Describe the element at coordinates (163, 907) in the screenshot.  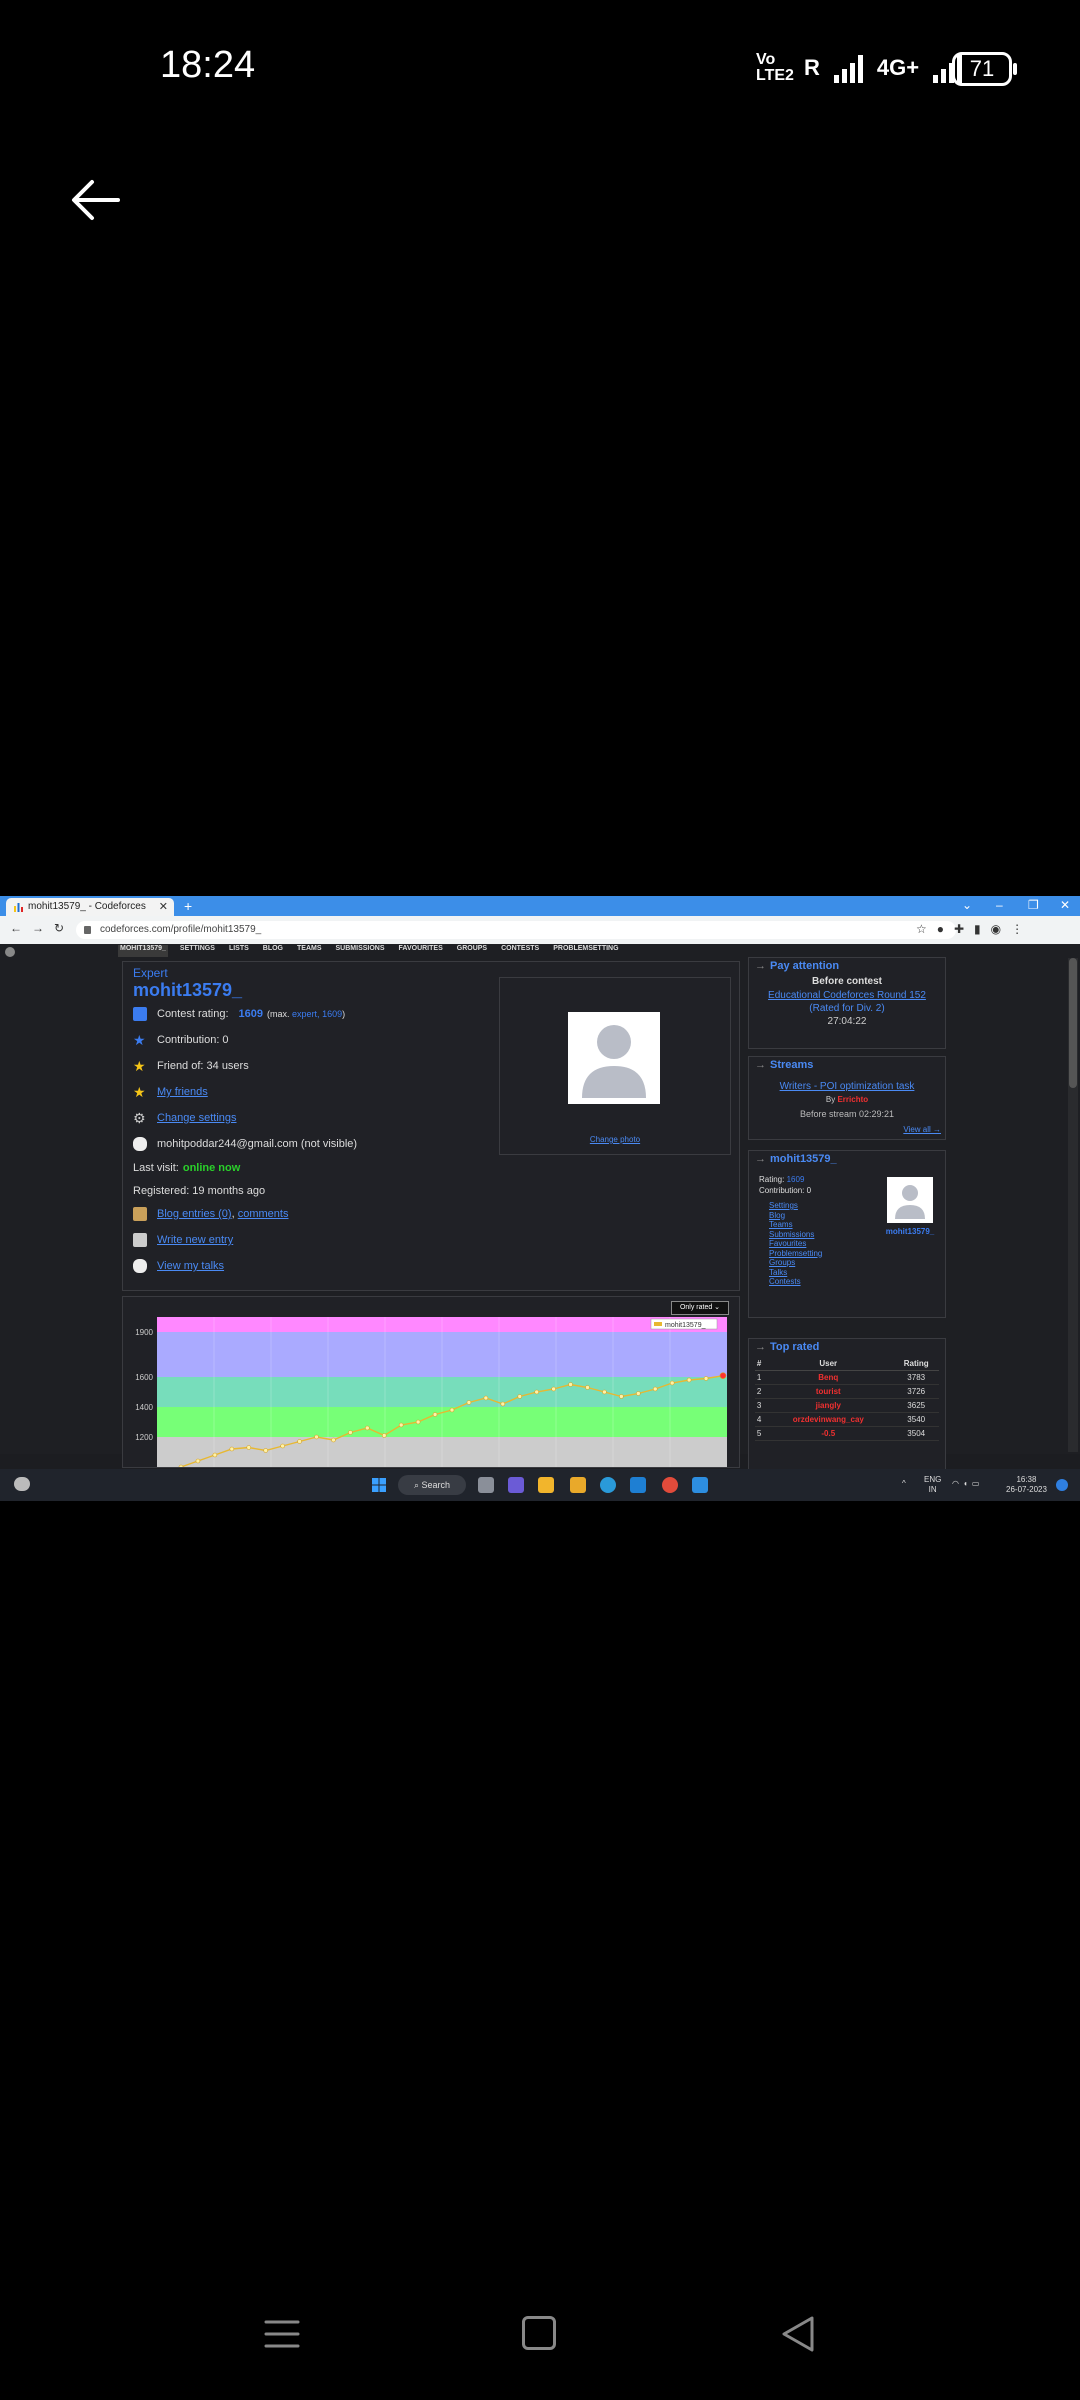
I see `close-tab-icon: ✕` at that location.